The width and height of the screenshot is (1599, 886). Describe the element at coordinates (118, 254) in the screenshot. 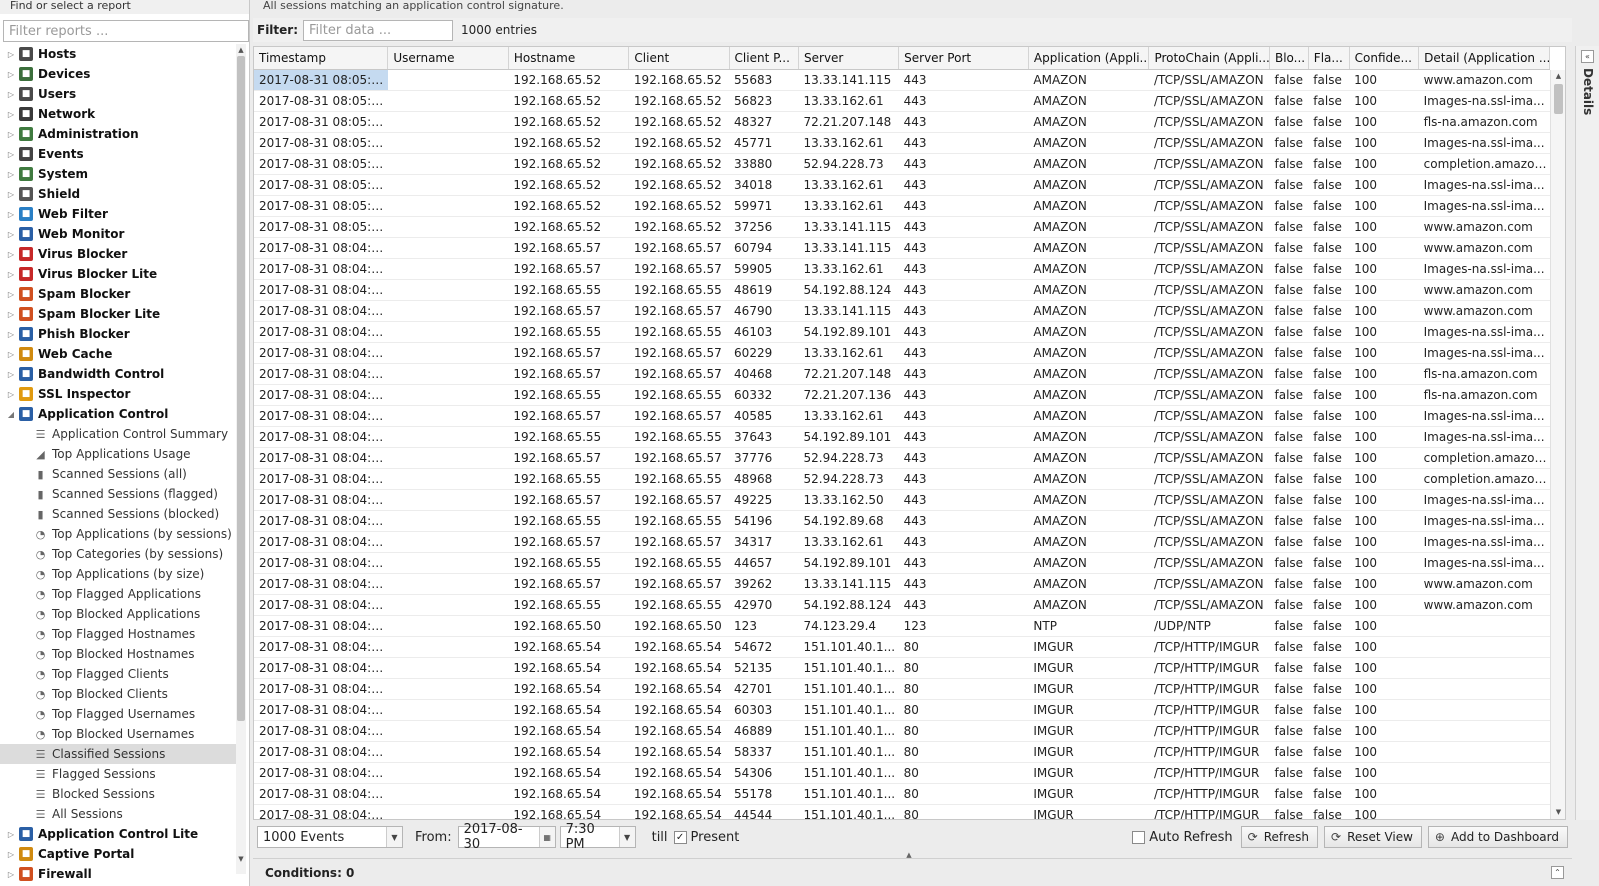

I see `tree-item-virus-blocker: ▷ ■ Virus Blocker` at that location.